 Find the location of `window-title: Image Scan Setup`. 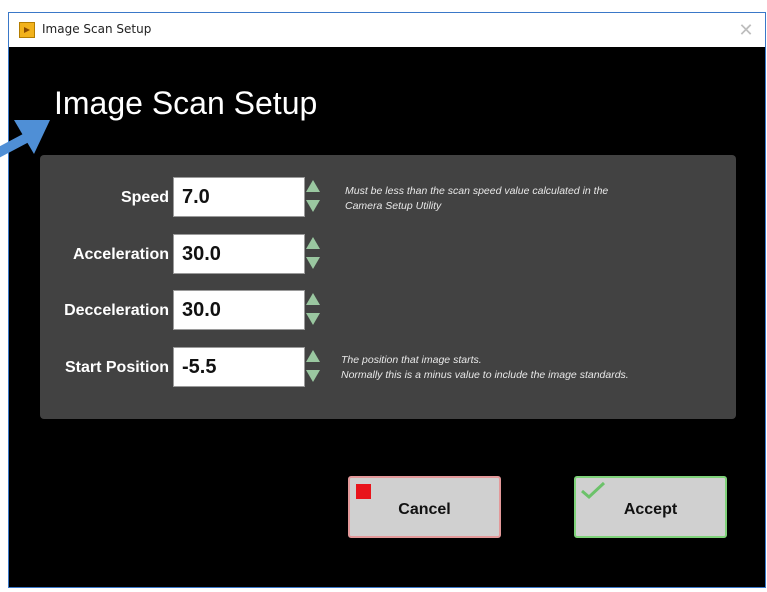

window-title: Image Scan Setup is located at coordinates (97, 29).